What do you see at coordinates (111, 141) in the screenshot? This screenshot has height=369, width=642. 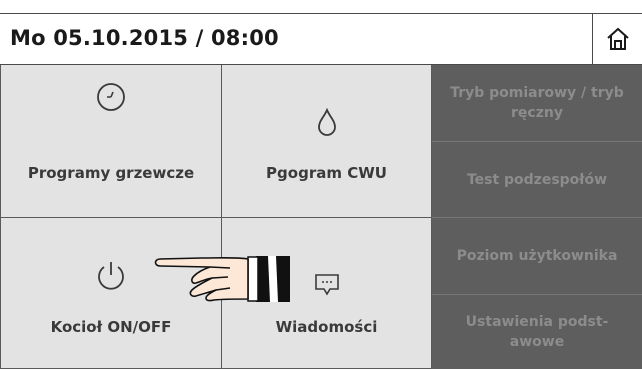 I see `tile-heating-programs: Programy grzewcze` at bounding box center [111, 141].